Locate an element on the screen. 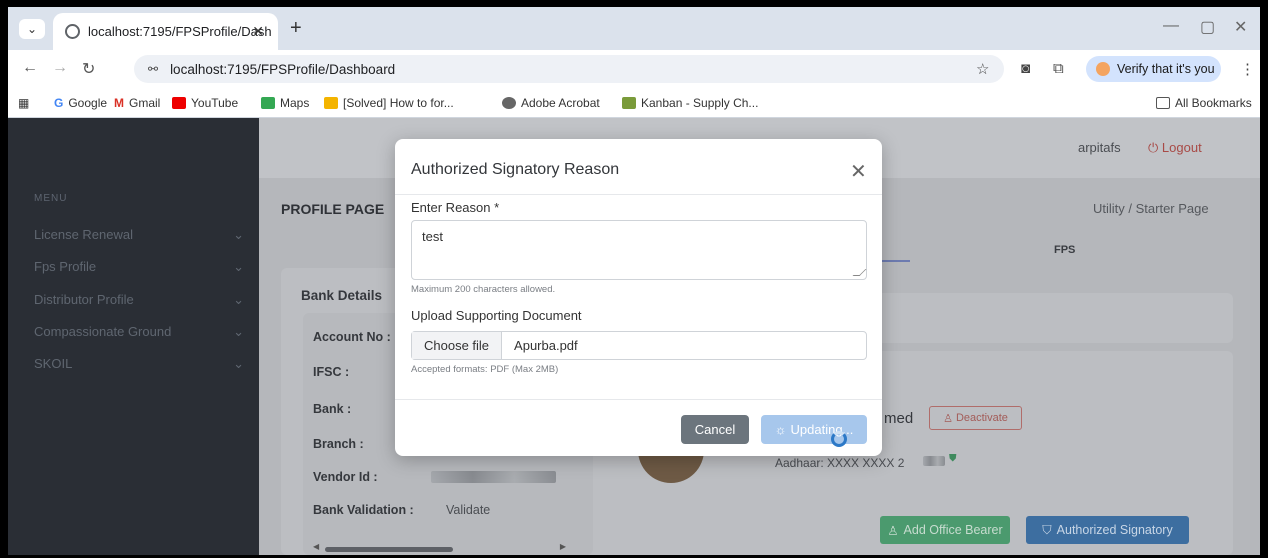 This screenshot has height=558, width=1268. more-menu-icon: ⋮ is located at coordinates (1247, 69).